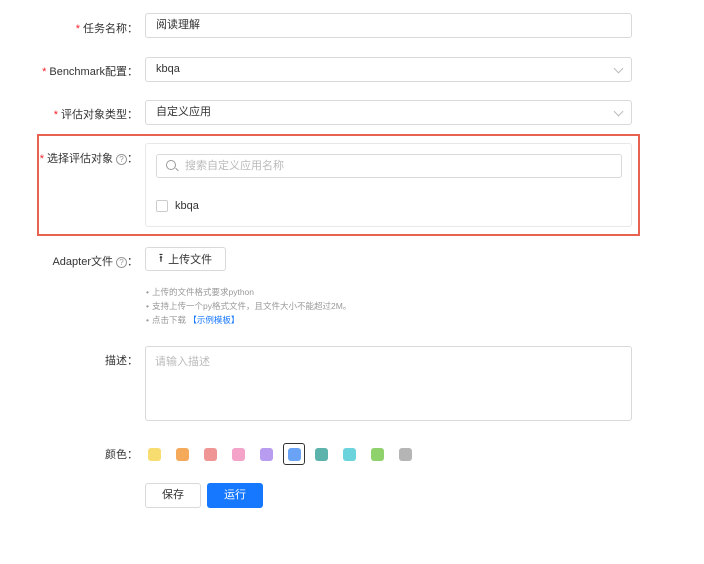  I want to click on template-download-link: 【示例模板】, so click(213, 320).